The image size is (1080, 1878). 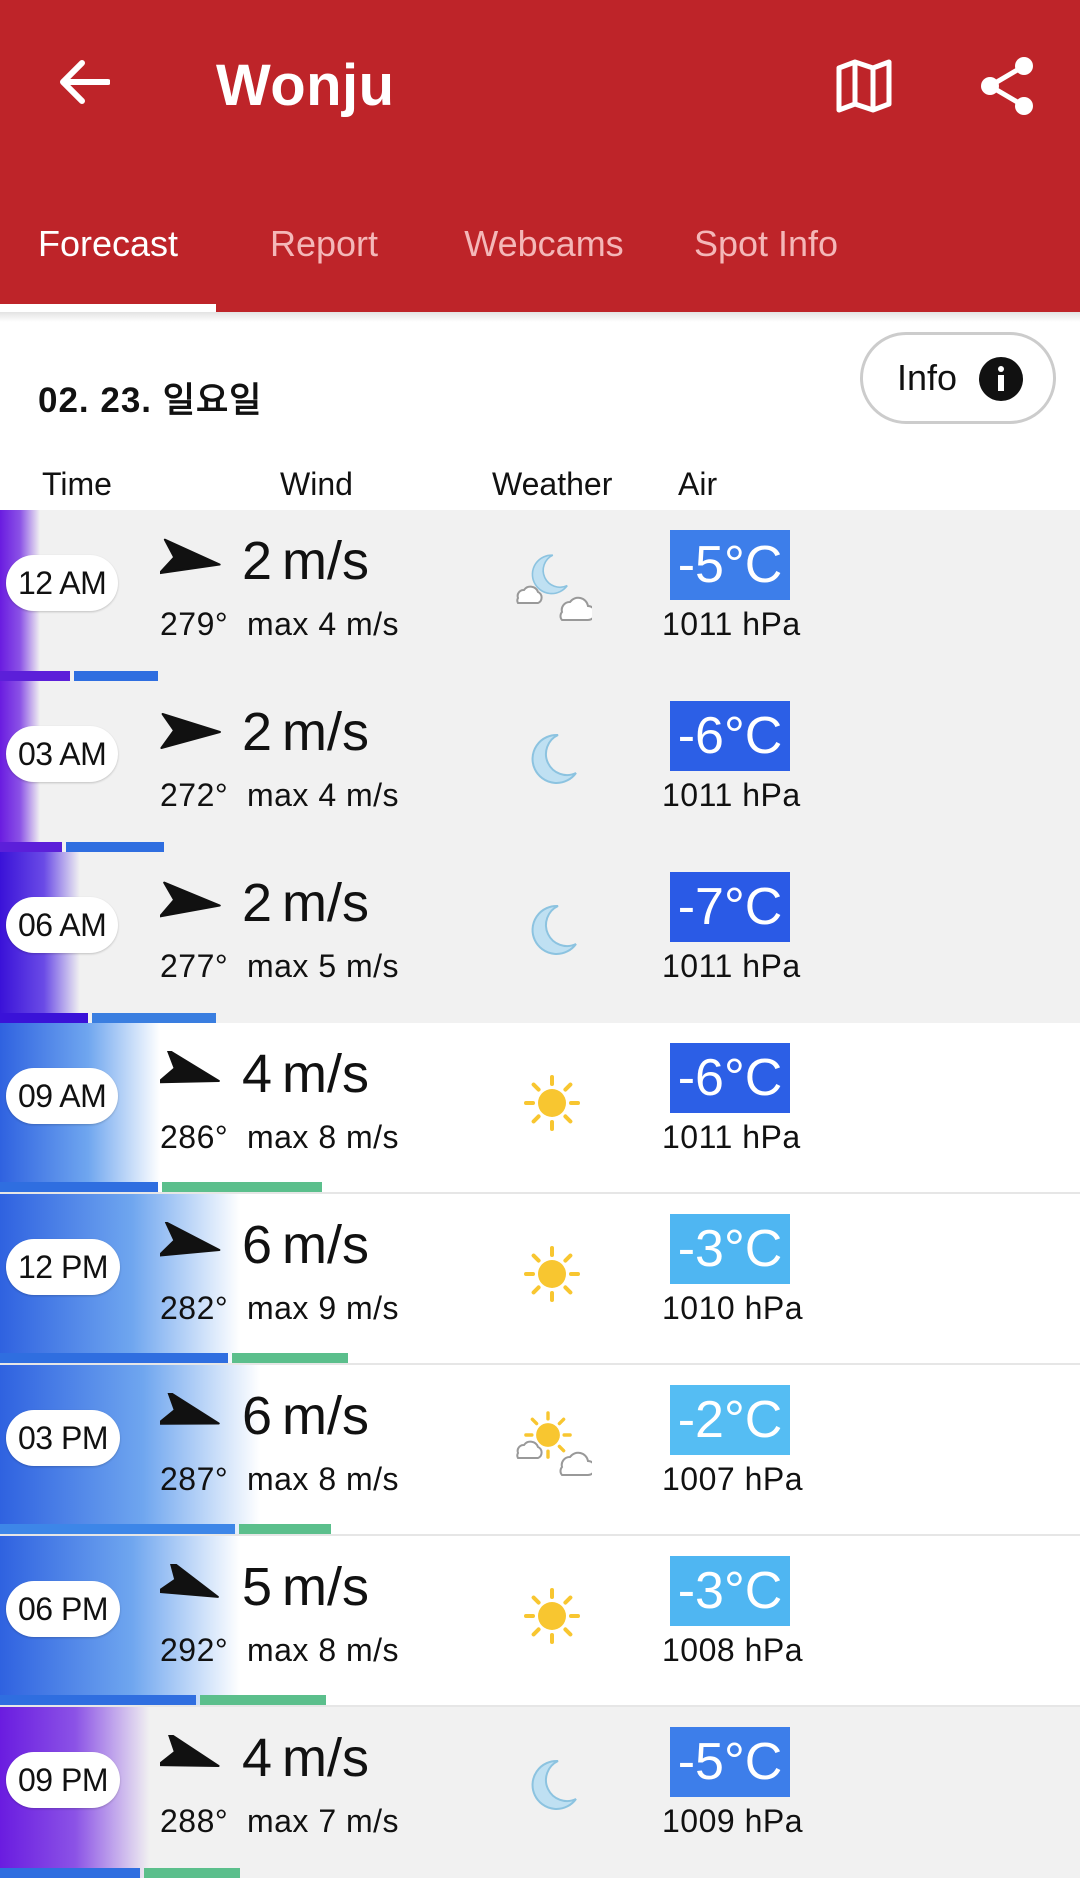 What do you see at coordinates (305, 85) in the screenshot?
I see `page-title: Wonju` at bounding box center [305, 85].